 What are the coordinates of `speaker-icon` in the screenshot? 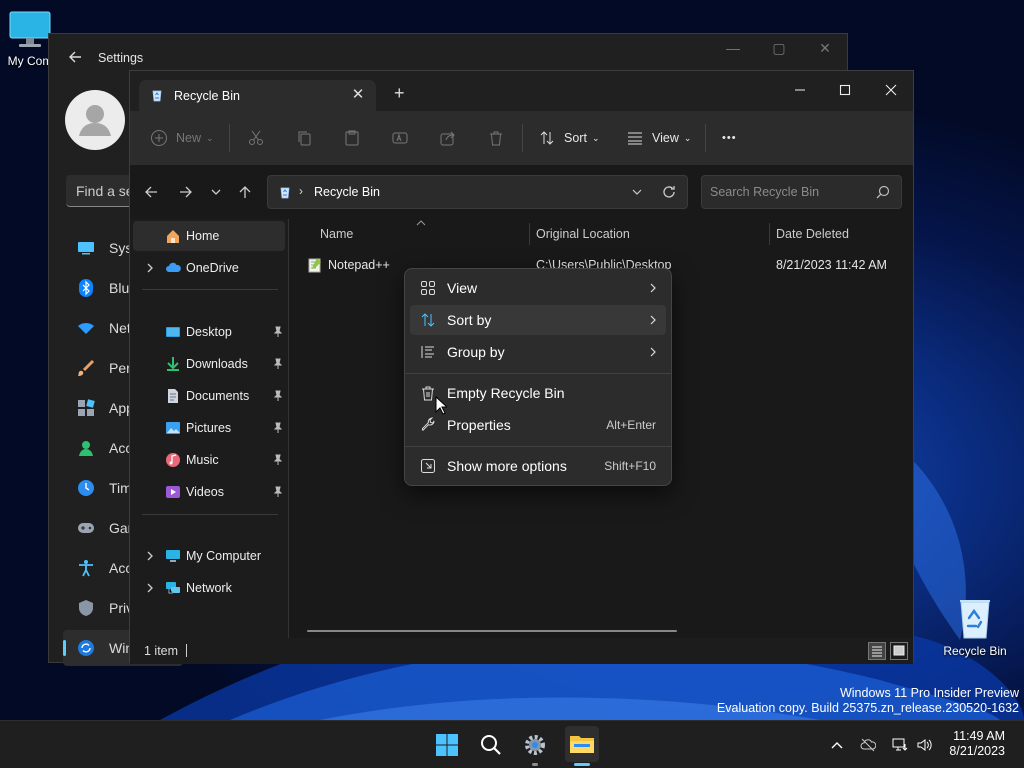 It's located at (924, 745).